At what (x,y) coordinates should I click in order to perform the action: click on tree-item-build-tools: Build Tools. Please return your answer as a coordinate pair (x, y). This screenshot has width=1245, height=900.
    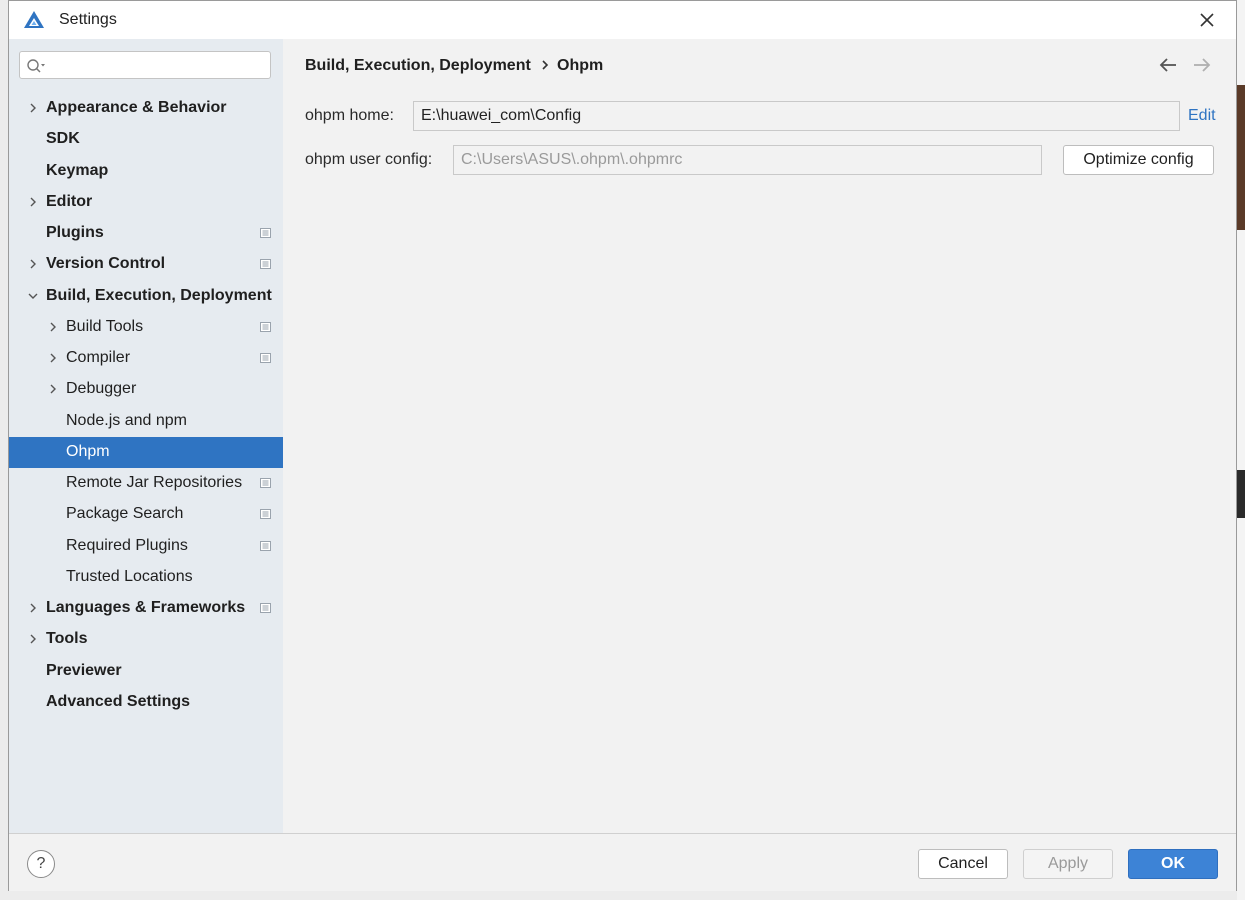
    Looking at the image, I should click on (146, 327).